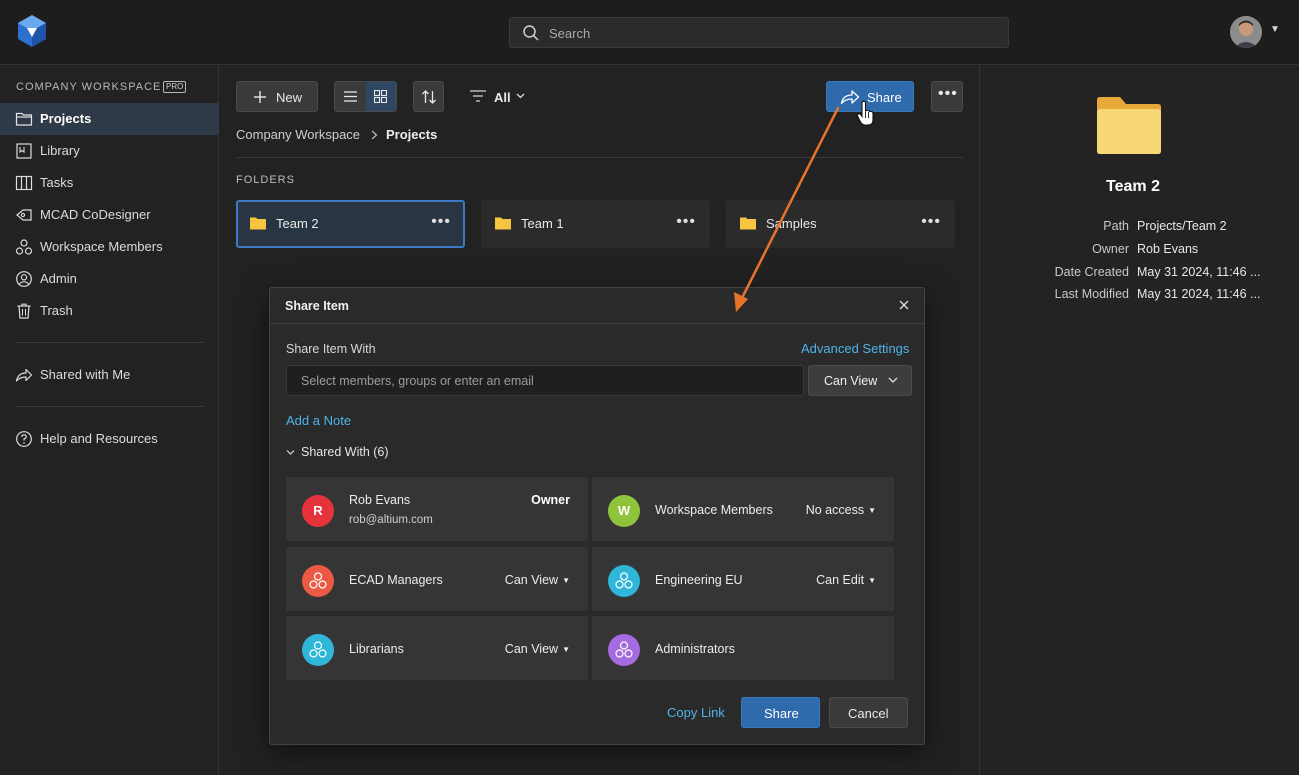 The width and height of the screenshot is (1299, 775). What do you see at coordinates (109, 183) in the screenshot?
I see `sidebar-item-tasks: Tasks` at bounding box center [109, 183].